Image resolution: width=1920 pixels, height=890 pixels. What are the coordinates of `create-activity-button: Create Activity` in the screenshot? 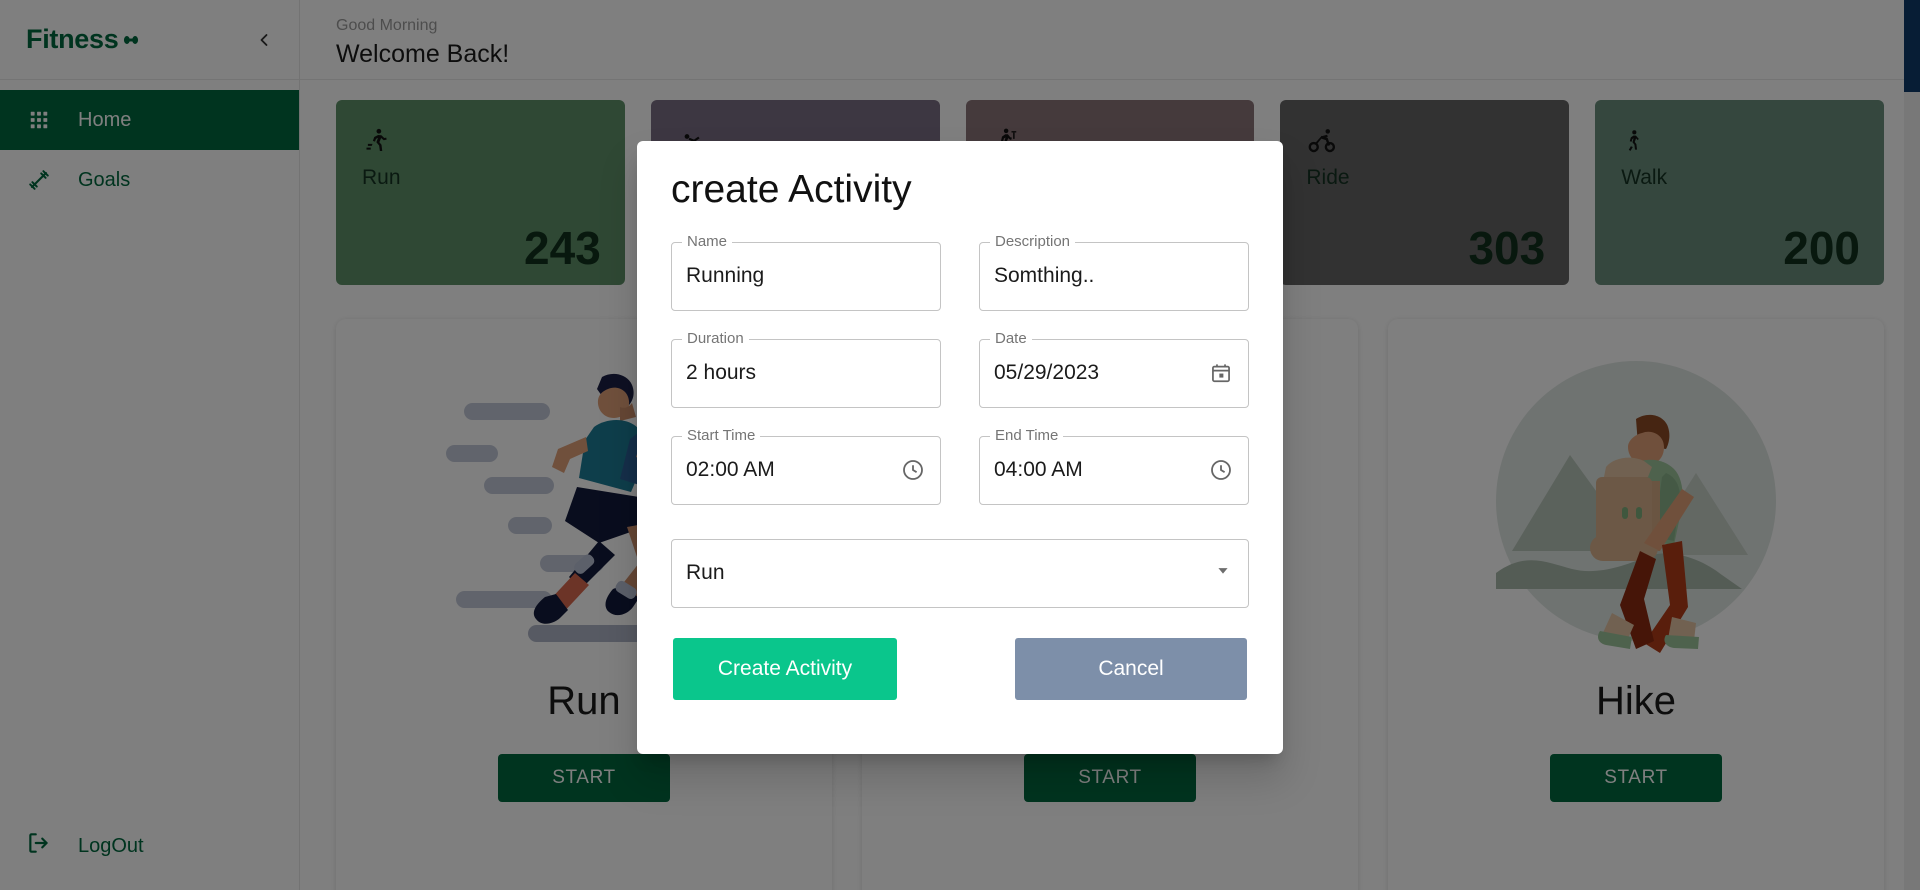 It's located at (785, 668).